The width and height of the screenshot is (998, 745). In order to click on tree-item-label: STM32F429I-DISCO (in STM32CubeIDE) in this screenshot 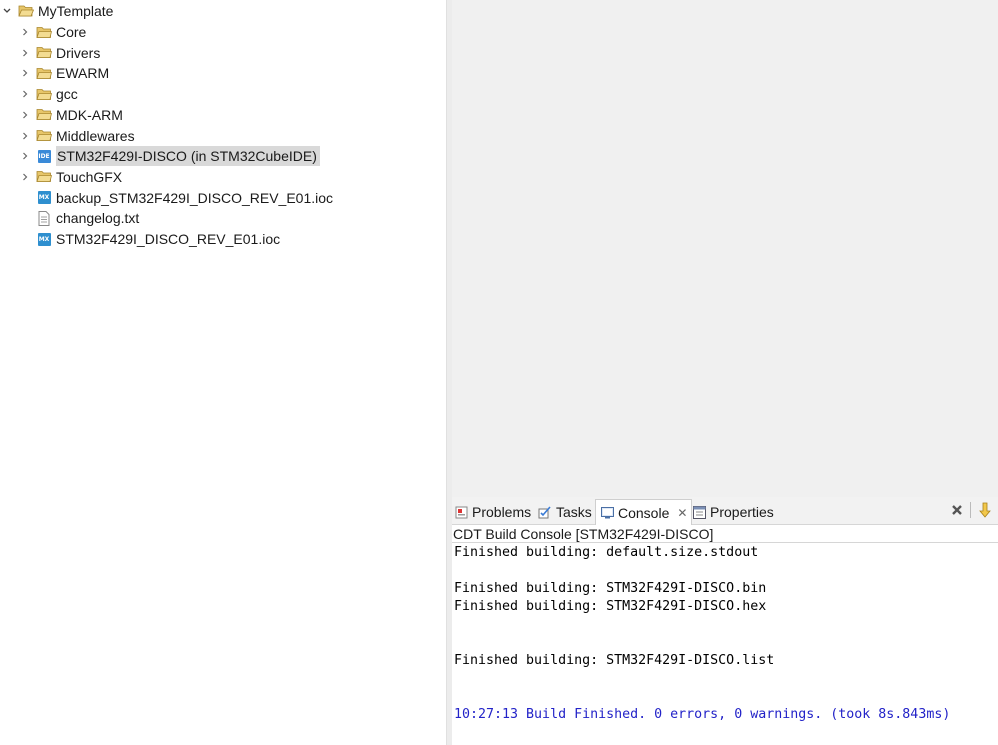, I will do `click(188, 156)`.